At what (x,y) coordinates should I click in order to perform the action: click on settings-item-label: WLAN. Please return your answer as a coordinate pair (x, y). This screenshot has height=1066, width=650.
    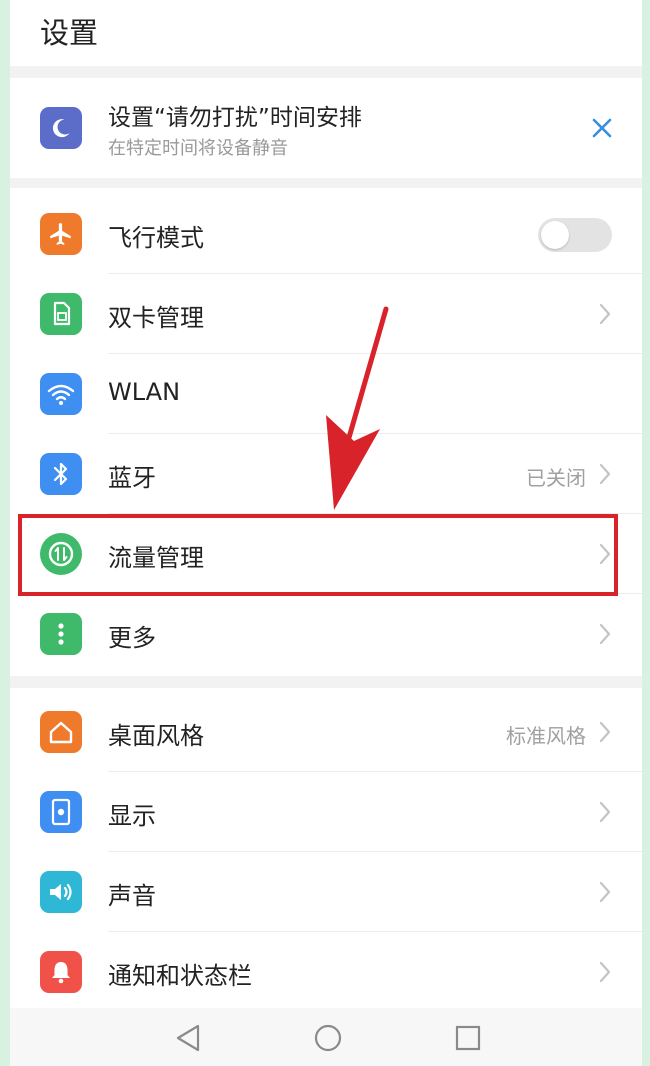
    Looking at the image, I should click on (144, 392).